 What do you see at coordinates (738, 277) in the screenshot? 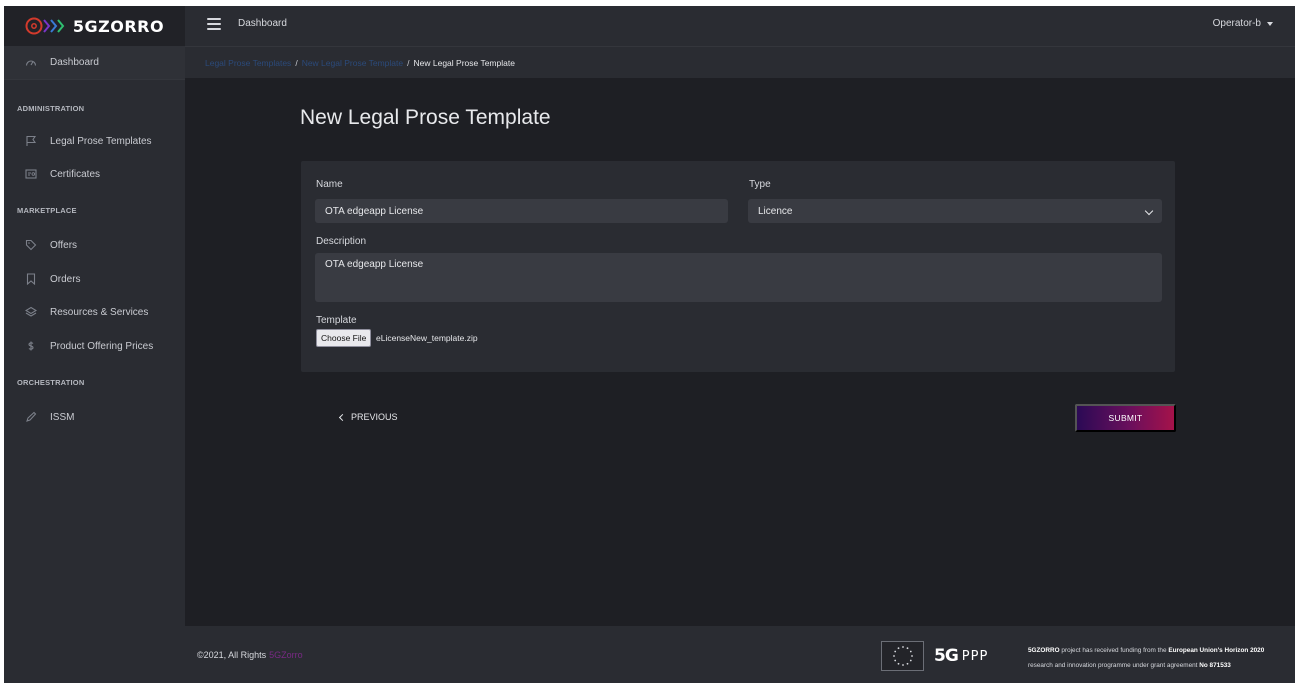
I see `description-field: OTA edgeapp License` at bounding box center [738, 277].